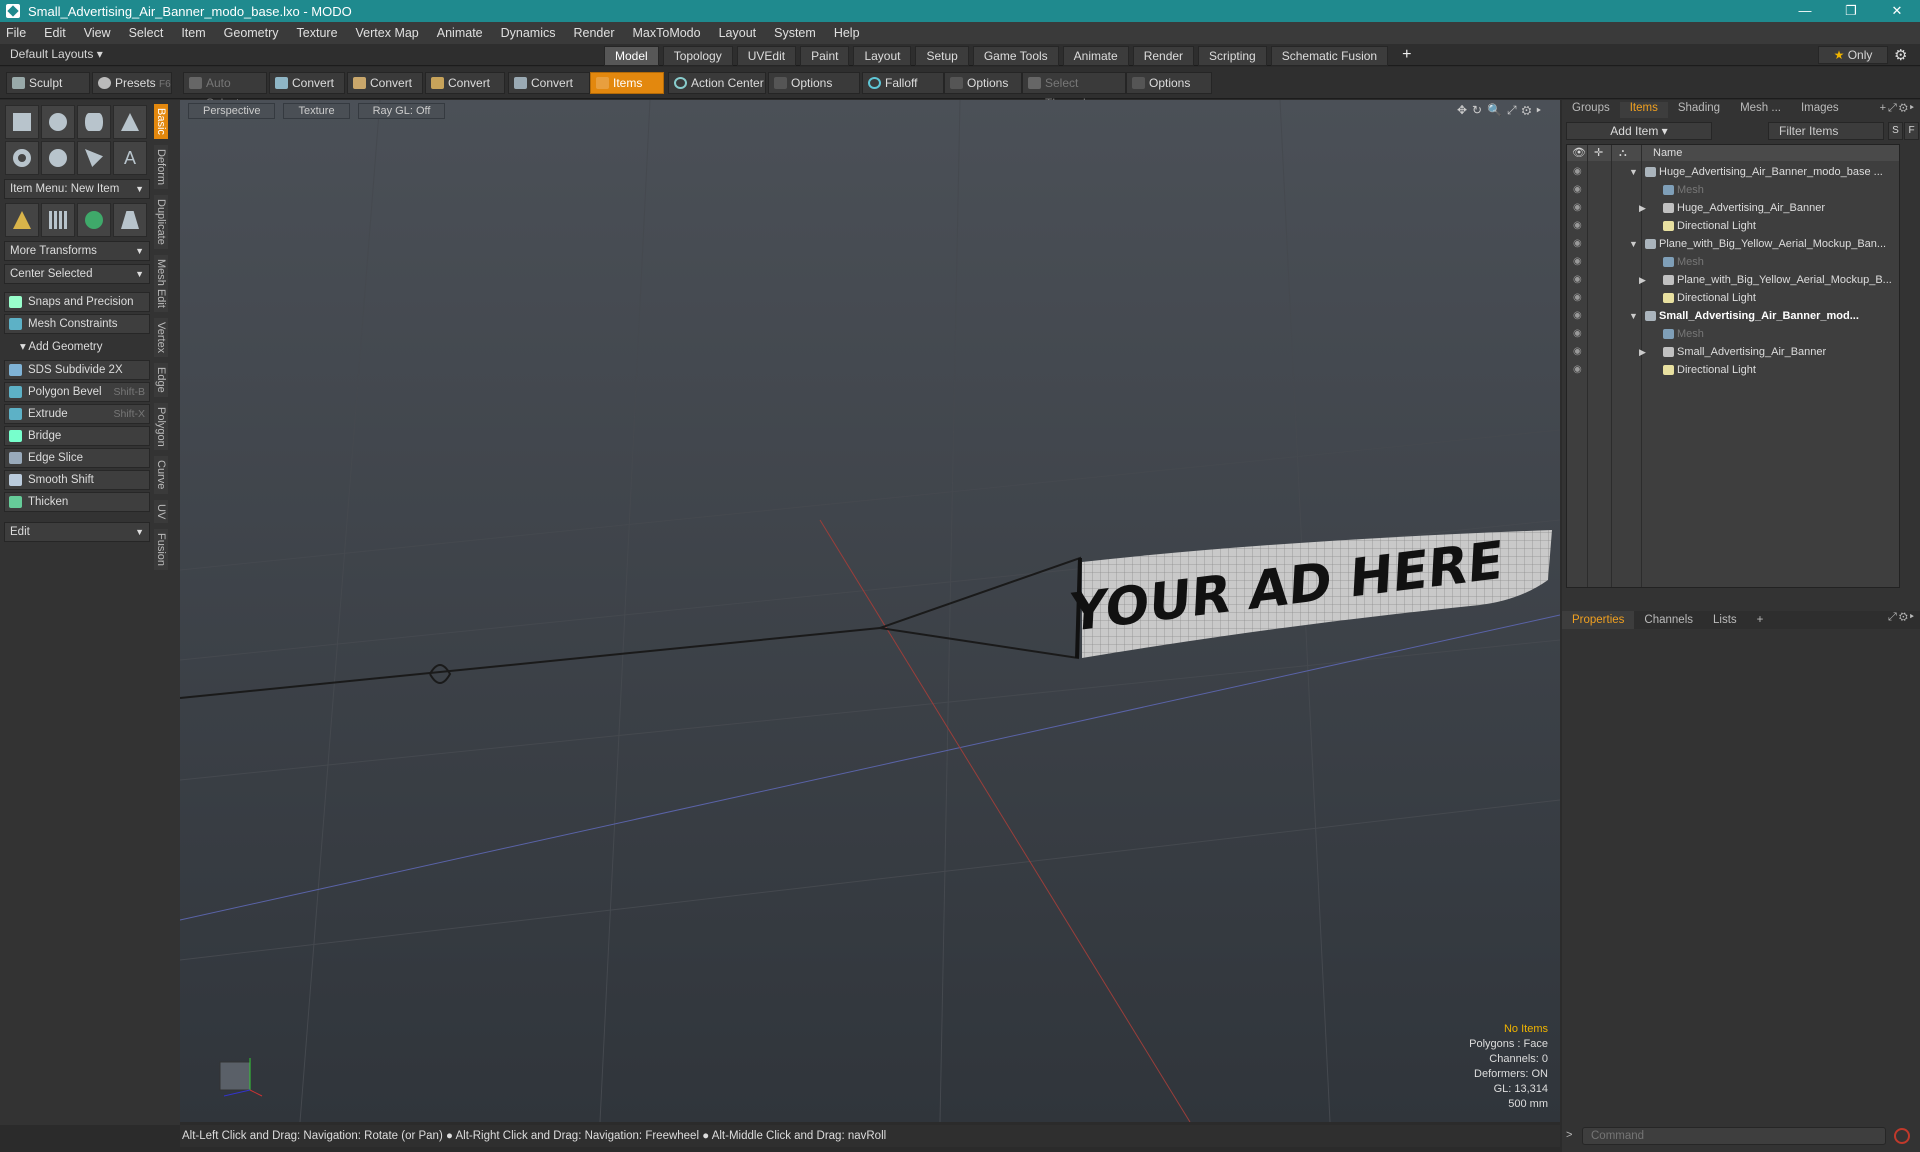 Image resolution: width=1920 pixels, height=1152 pixels. Describe the element at coordinates (16, 33) in the screenshot. I see `menu-item-file: File` at that location.